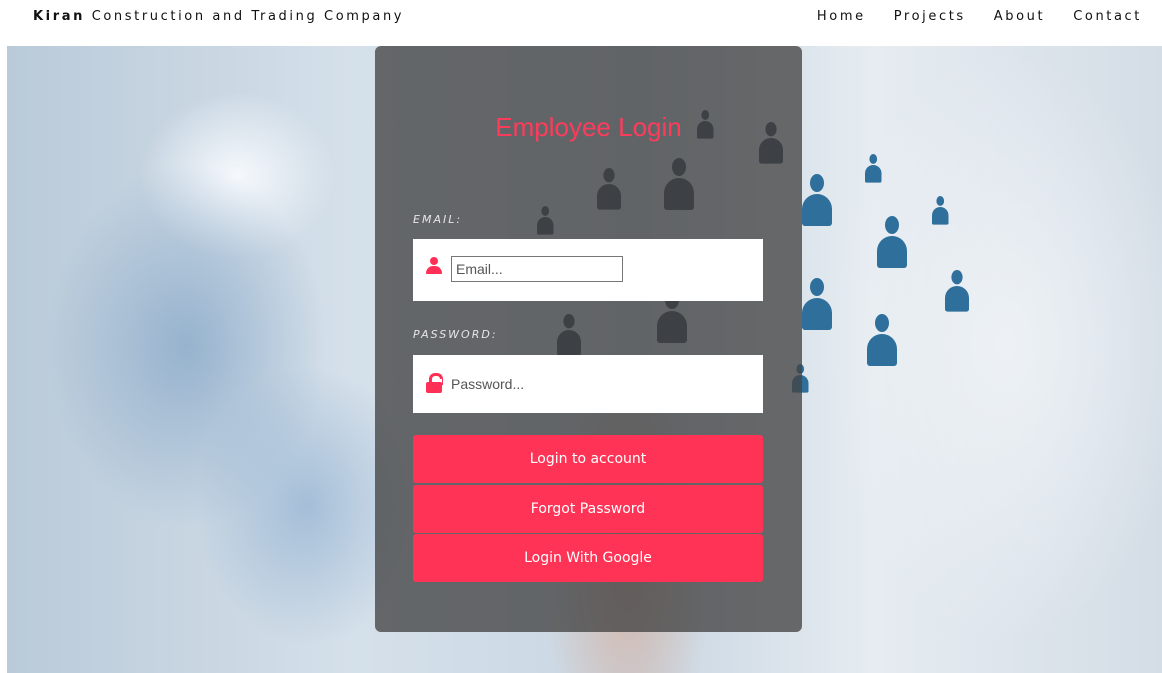  What do you see at coordinates (1107, 16) in the screenshot?
I see `nav-link-contact: Contact` at bounding box center [1107, 16].